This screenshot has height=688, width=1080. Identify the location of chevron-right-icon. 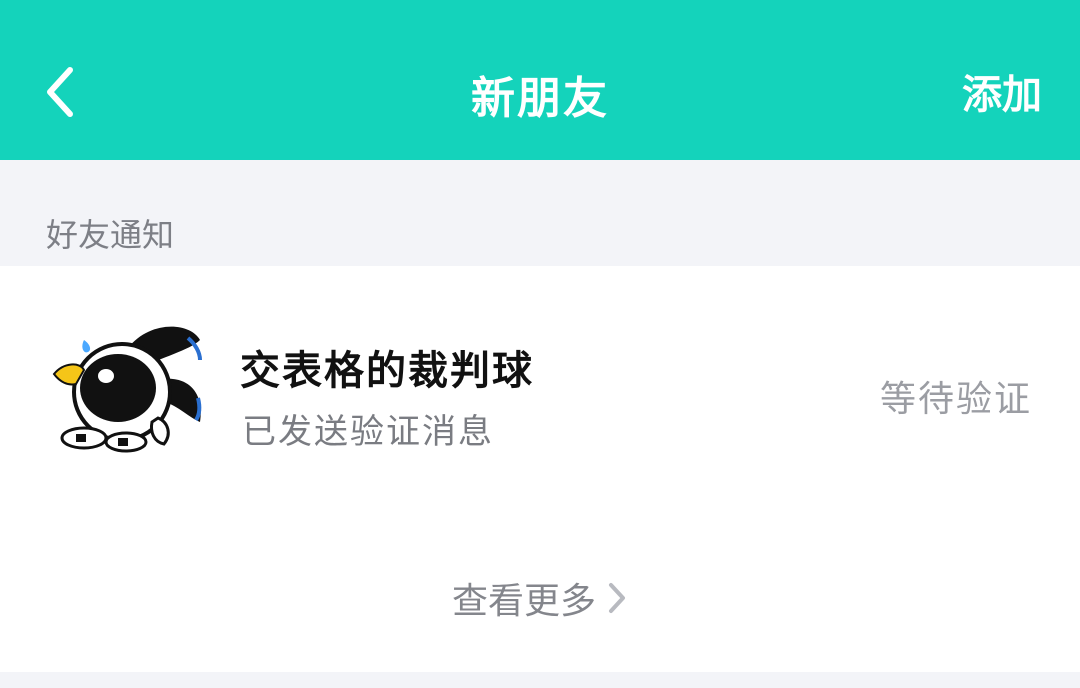
(617, 598).